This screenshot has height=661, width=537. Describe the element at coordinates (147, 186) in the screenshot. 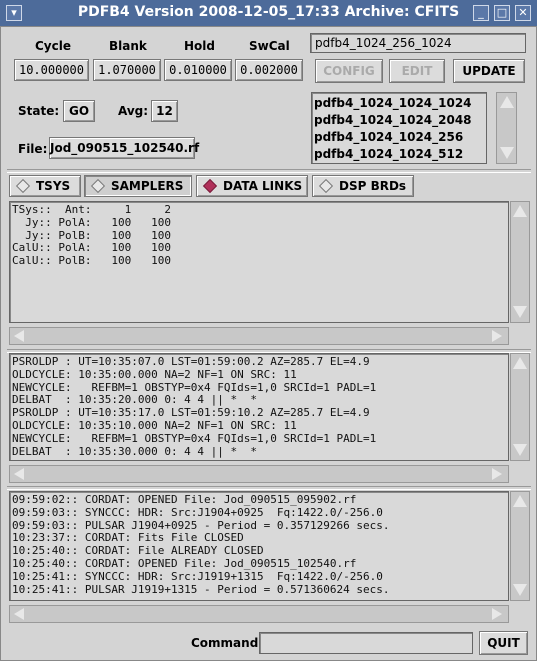

I see `tab-label: SAMPLERS` at that location.